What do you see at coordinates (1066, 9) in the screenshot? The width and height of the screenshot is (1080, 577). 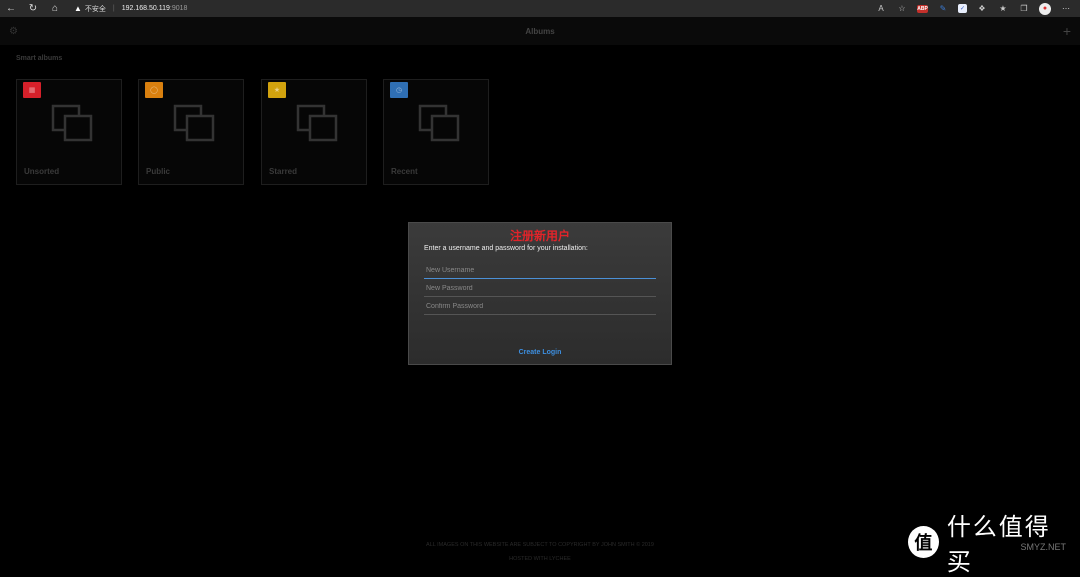 I see `more-icon: ⋯` at bounding box center [1066, 9].